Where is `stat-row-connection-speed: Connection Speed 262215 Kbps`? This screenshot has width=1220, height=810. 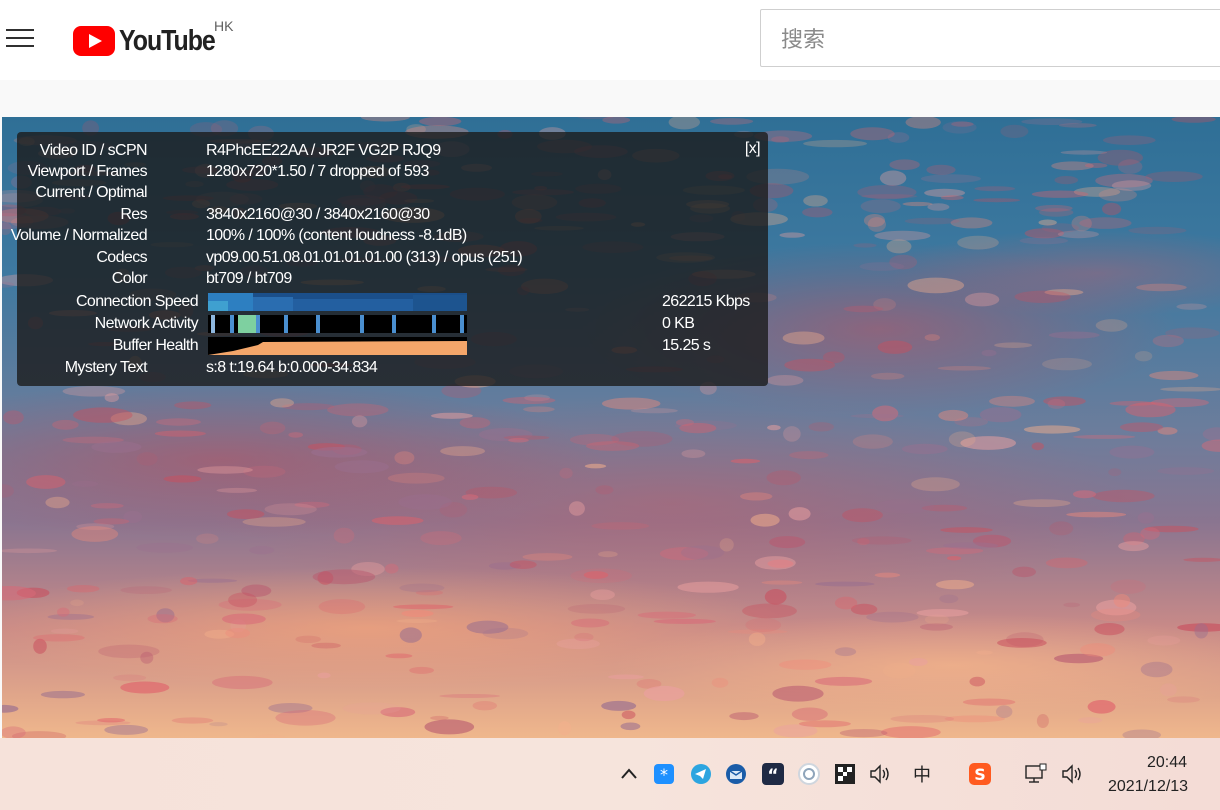
stat-row-connection-speed: Connection Speed 262215 Kbps is located at coordinates (392, 302).